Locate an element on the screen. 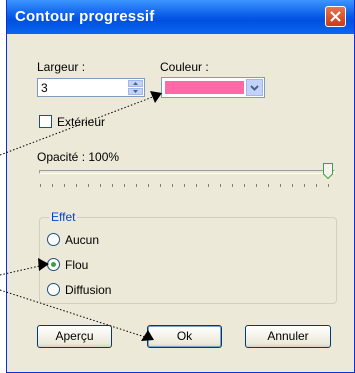 The width and height of the screenshot is (355, 373). preview-button: Aperçu is located at coordinates (74, 336).